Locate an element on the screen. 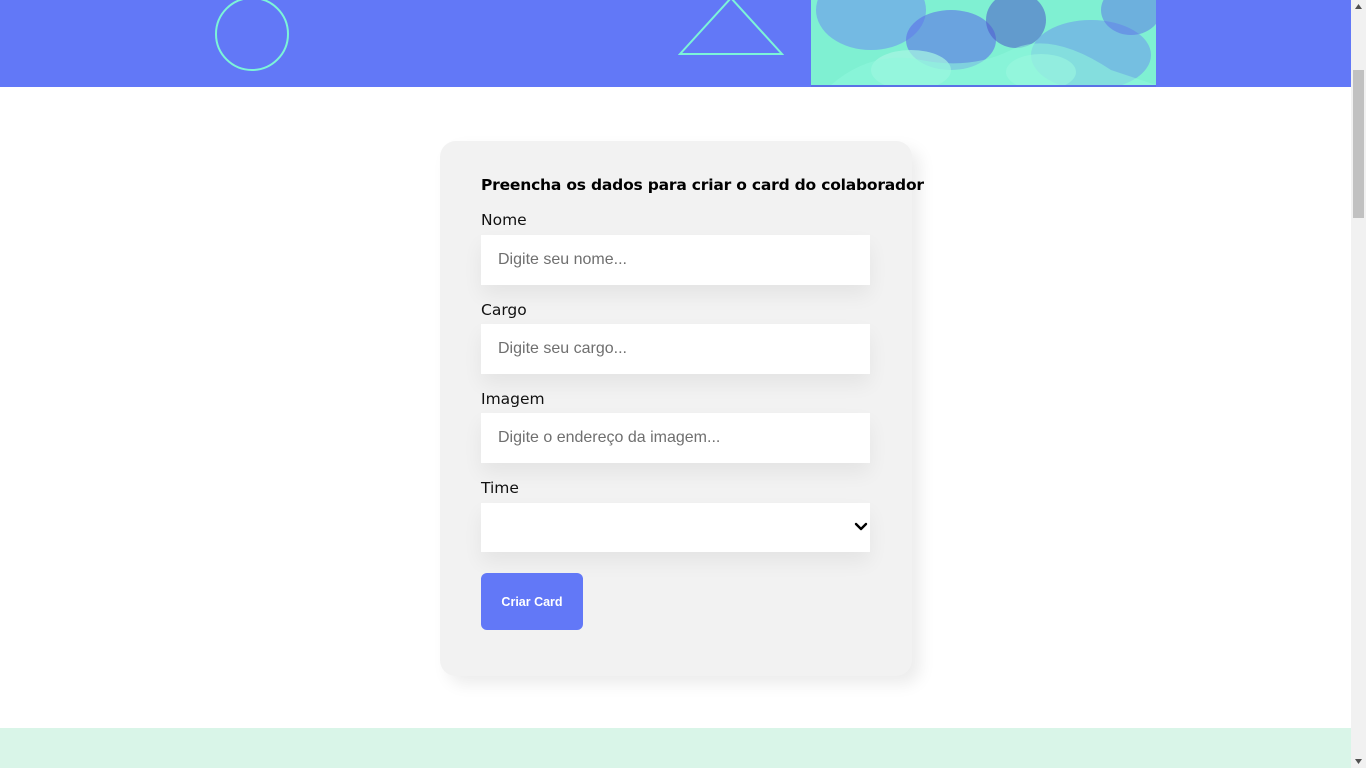  scrollbar-thumb is located at coordinates (1358, 144).